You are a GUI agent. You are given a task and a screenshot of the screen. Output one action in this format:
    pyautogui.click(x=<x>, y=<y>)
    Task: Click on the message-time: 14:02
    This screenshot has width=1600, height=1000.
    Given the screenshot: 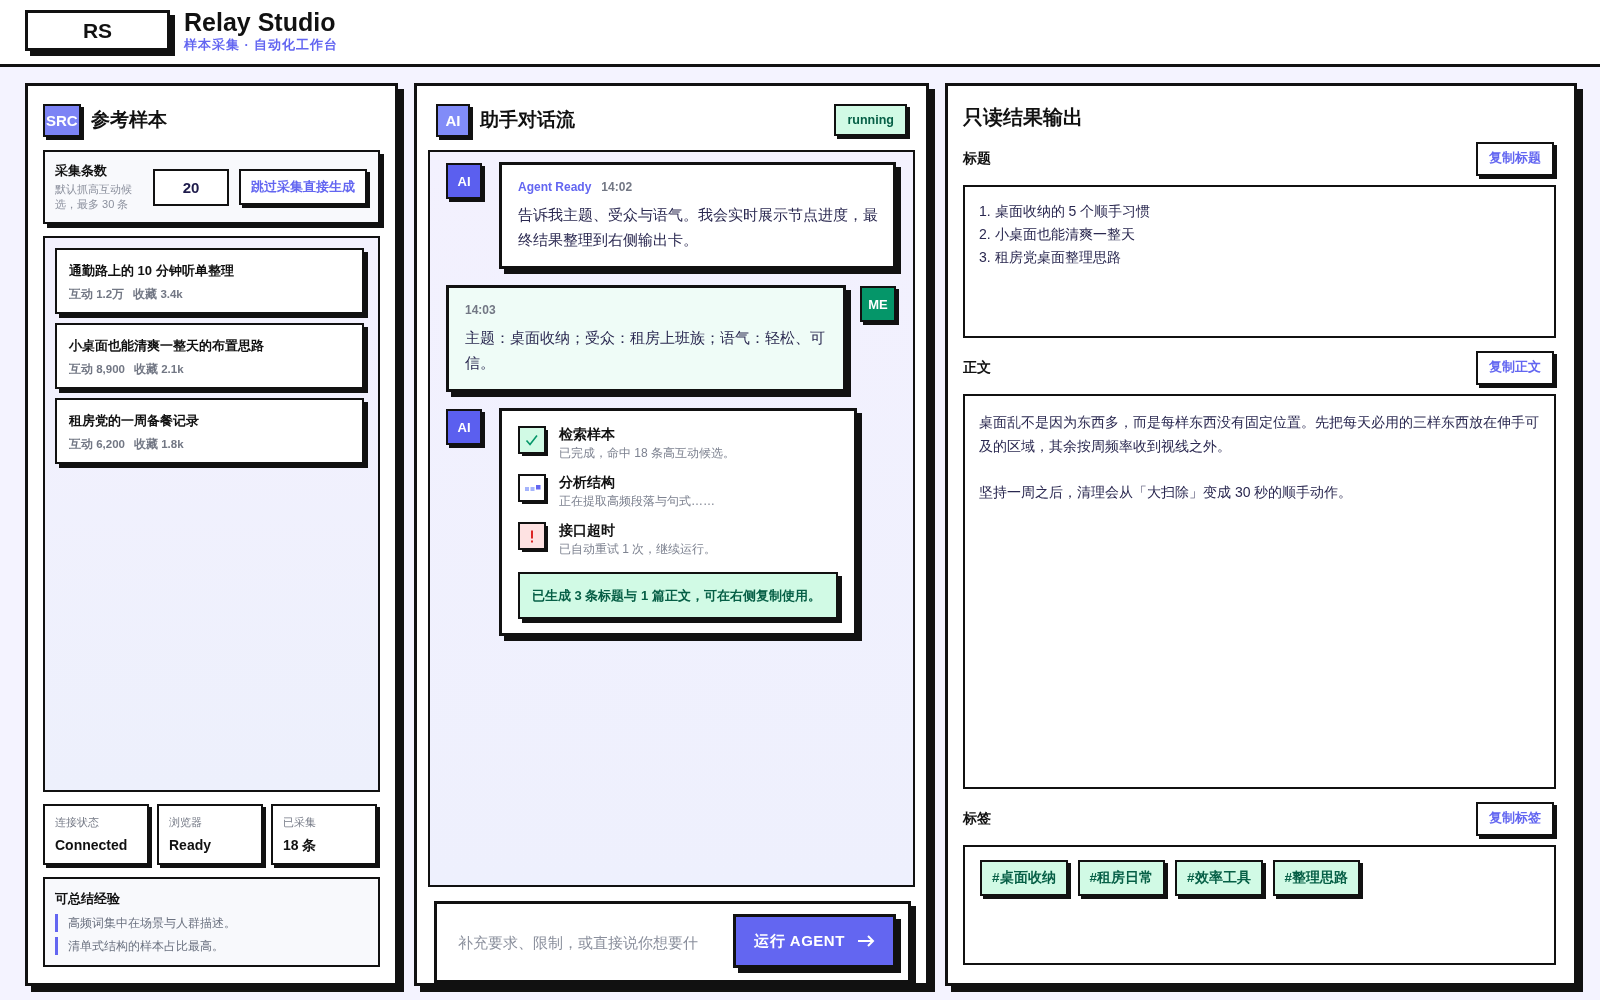 What is the action you would take?
    pyautogui.click(x=617, y=187)
    